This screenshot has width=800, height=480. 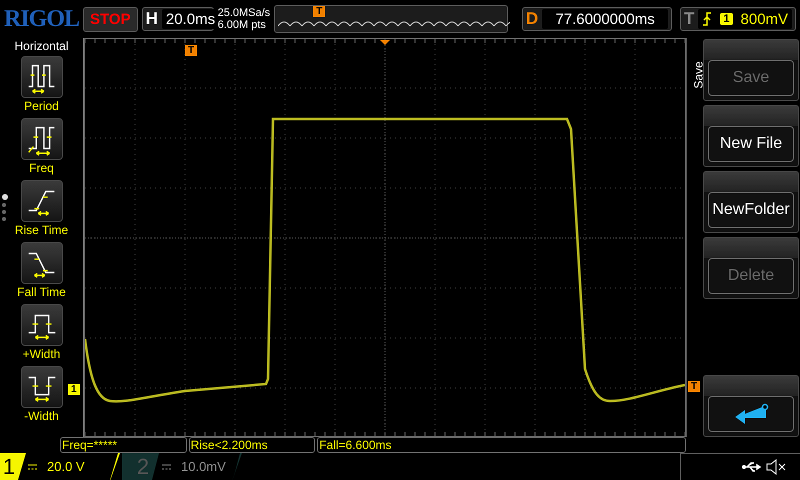 What do you see at coordinates (191, 50) in the screenshot?
I see `trigger-position-marker: T` at bounding box center [191, 50].